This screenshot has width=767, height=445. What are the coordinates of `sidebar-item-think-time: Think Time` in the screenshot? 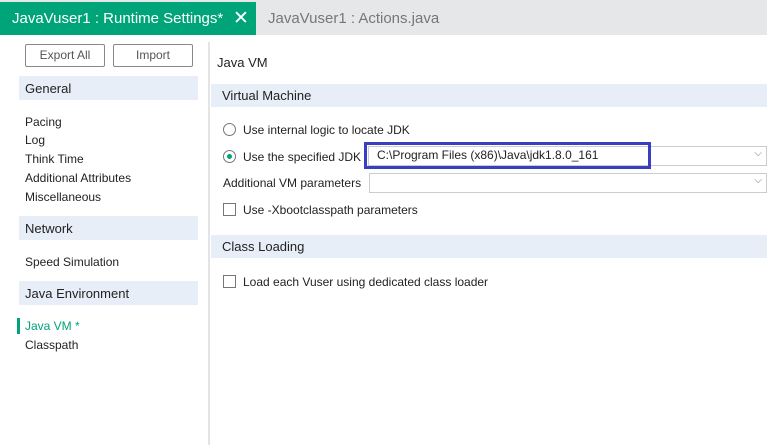 It's located at (54, 159).